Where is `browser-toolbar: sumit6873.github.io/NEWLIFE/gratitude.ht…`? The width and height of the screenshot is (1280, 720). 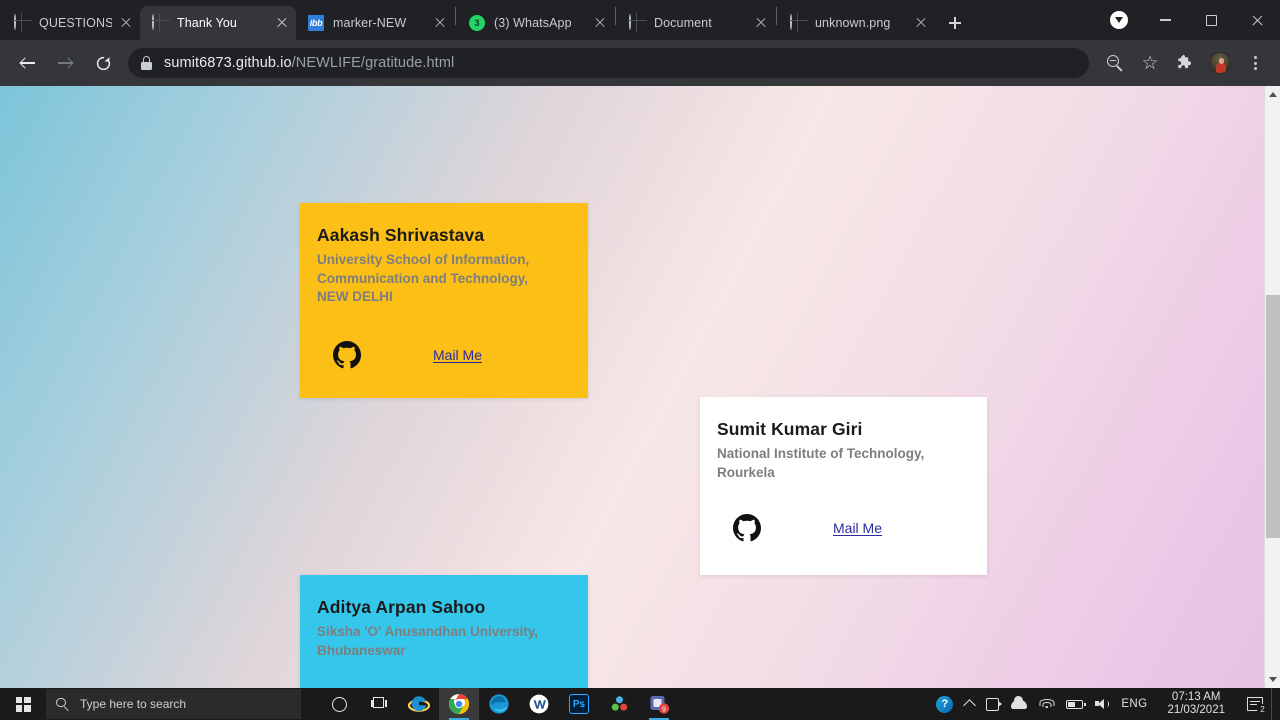
browser-toolbar: sumit6873.github.io/NEWLIFE/gratitude.ht… is located at coordinates (640, 63).